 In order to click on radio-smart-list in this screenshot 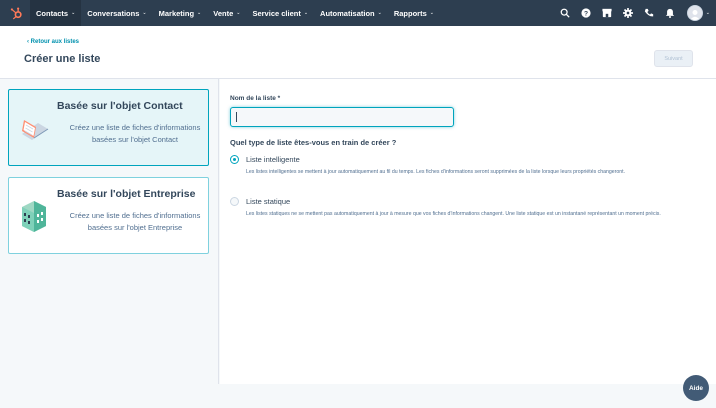, I will do `click(234, 159)`.